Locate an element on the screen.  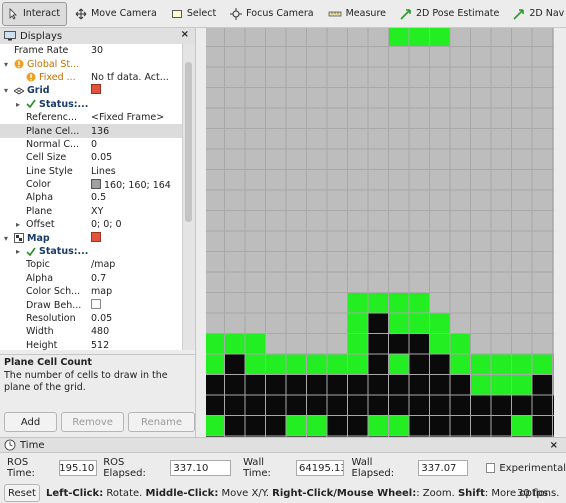
add-button: Add is located at coordinates (31, 422).